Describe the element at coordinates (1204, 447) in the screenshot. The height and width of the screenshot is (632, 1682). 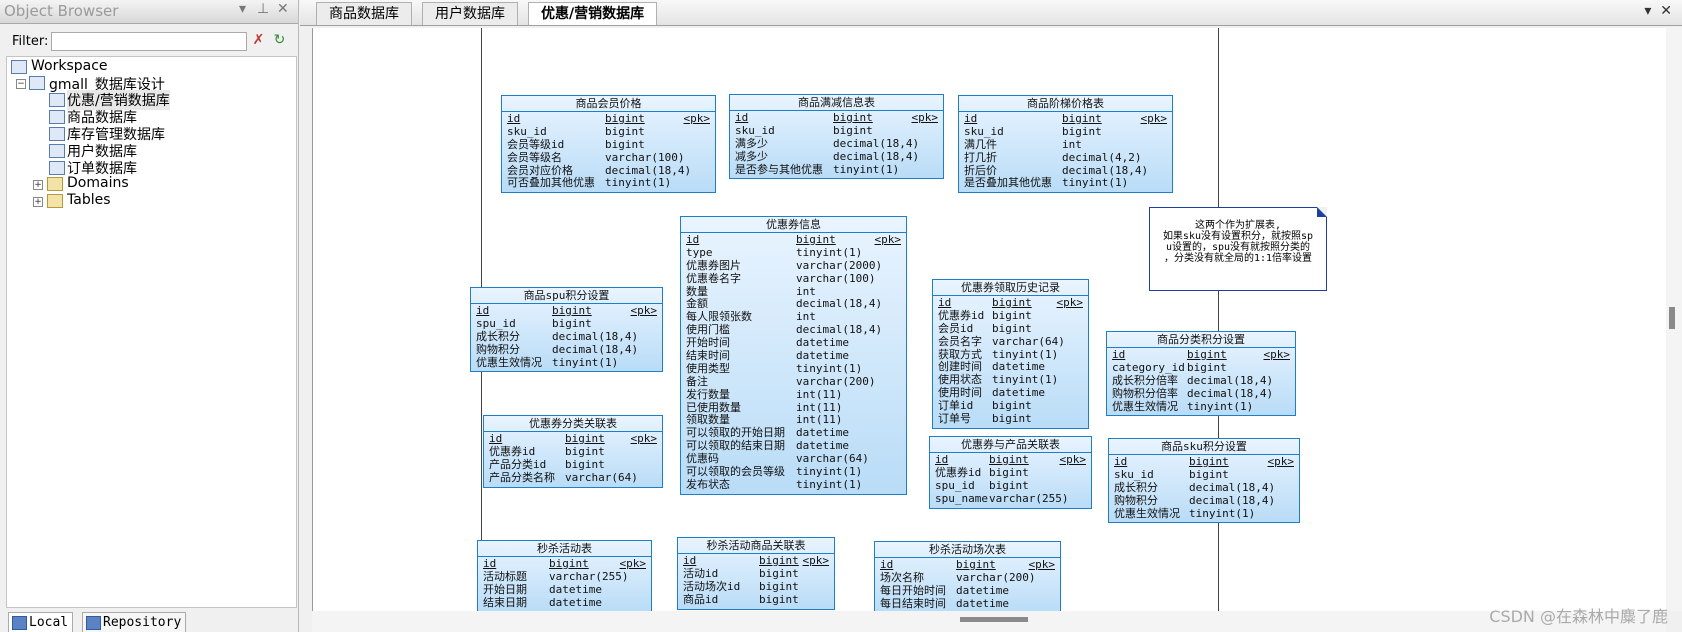
I see `entity-table-title: 商品sku积分设置` at that location.